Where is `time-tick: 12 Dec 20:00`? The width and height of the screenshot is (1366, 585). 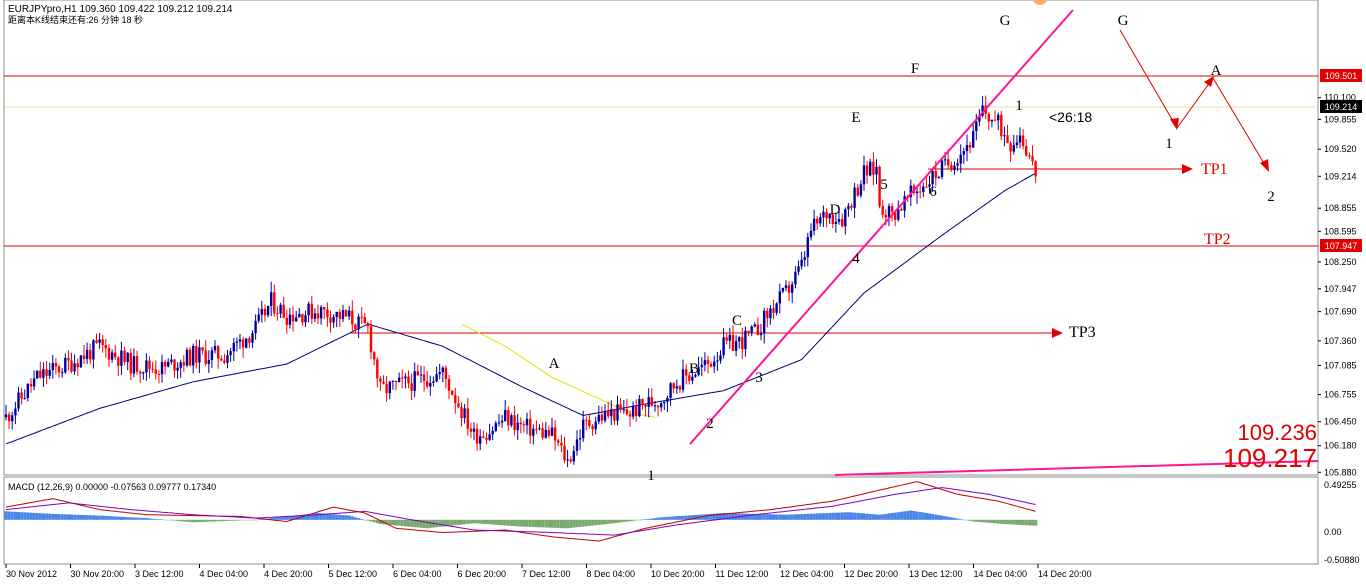 time-tick: 12 Dec 20:00 is located at coordinates (872, 574).